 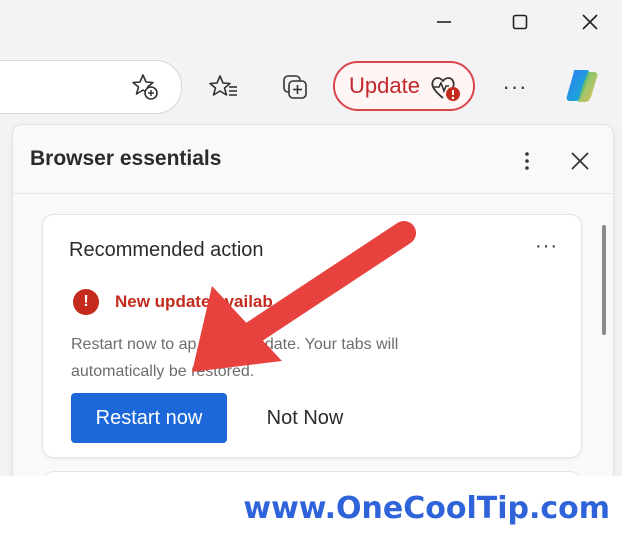 What do you see at coordinates (444, 22) in the screenshot?
I see `minimize-icon` at bounding box center [444, 22].